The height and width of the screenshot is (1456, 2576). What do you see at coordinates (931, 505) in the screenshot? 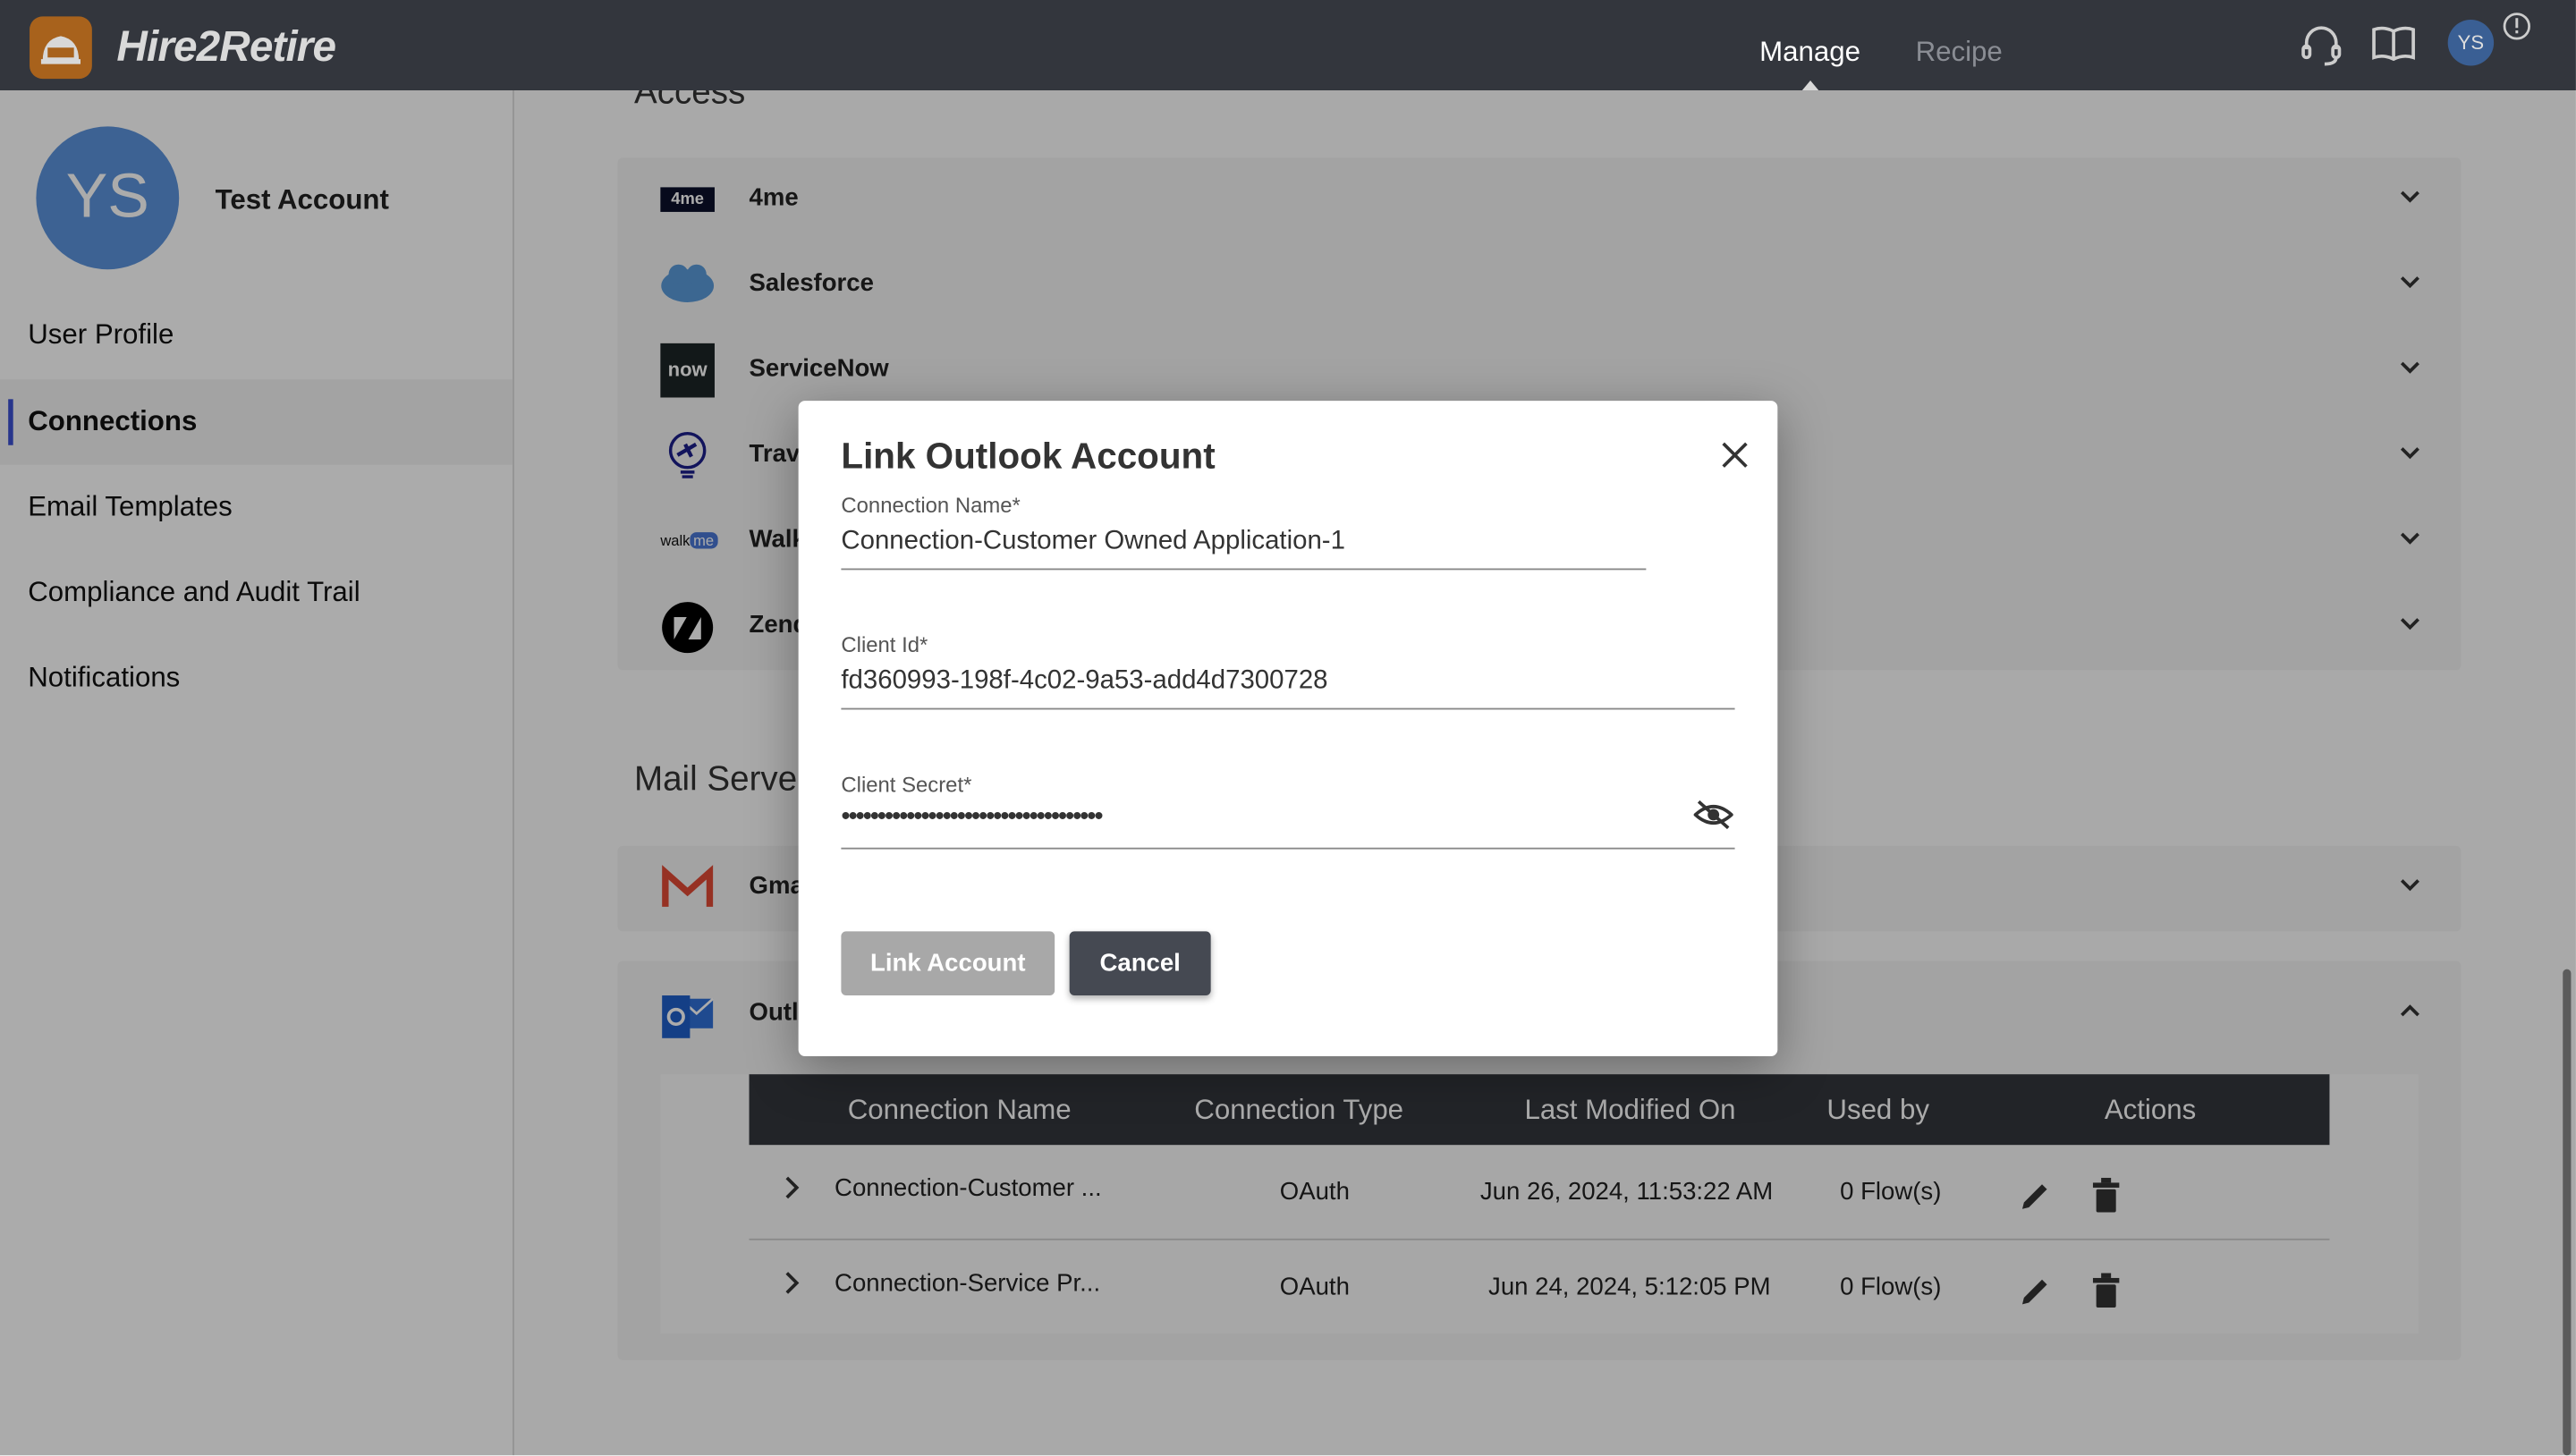
I see `connection-name-label: Connection Name*` at bounding box center [931, 505].